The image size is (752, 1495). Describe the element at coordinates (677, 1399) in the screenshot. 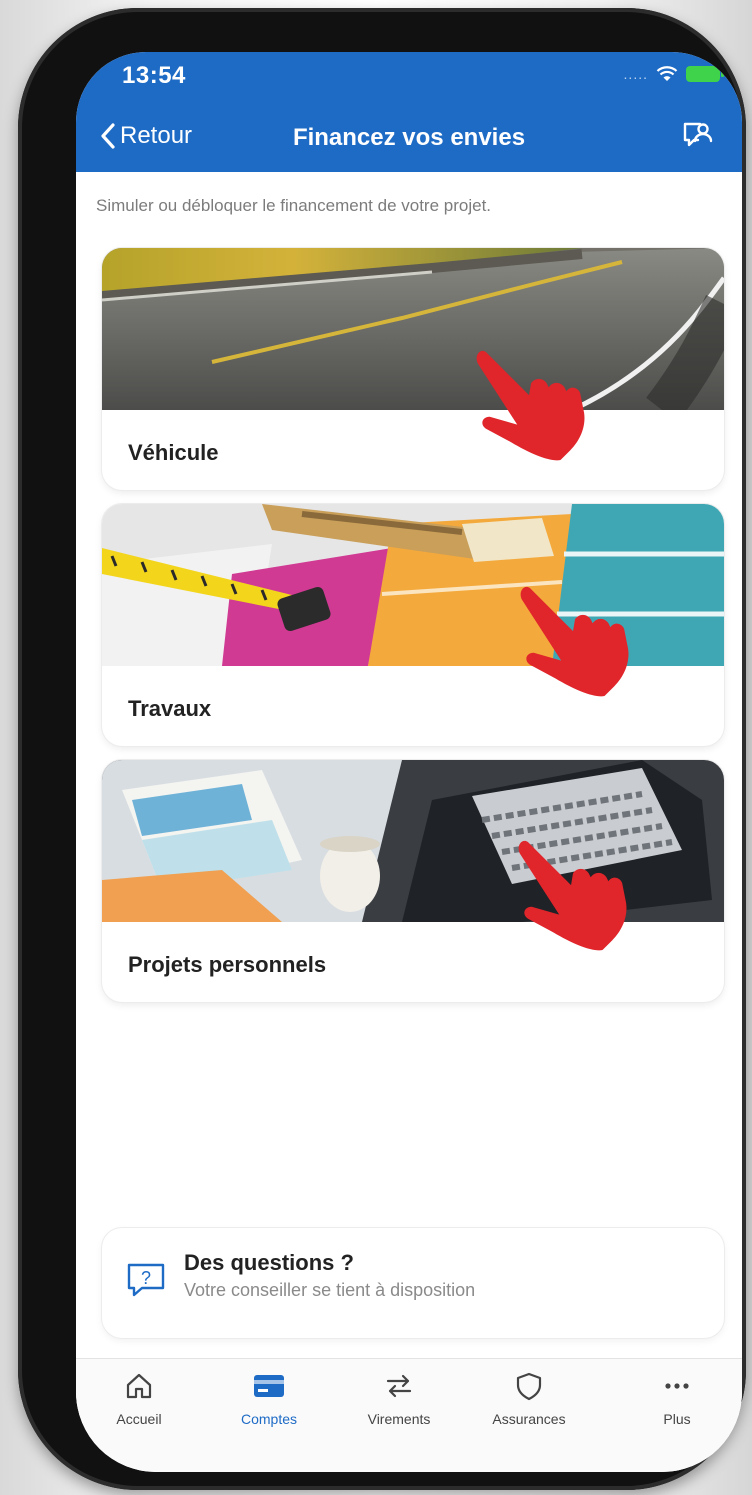

I see `tab-plus: Plus` at that location.